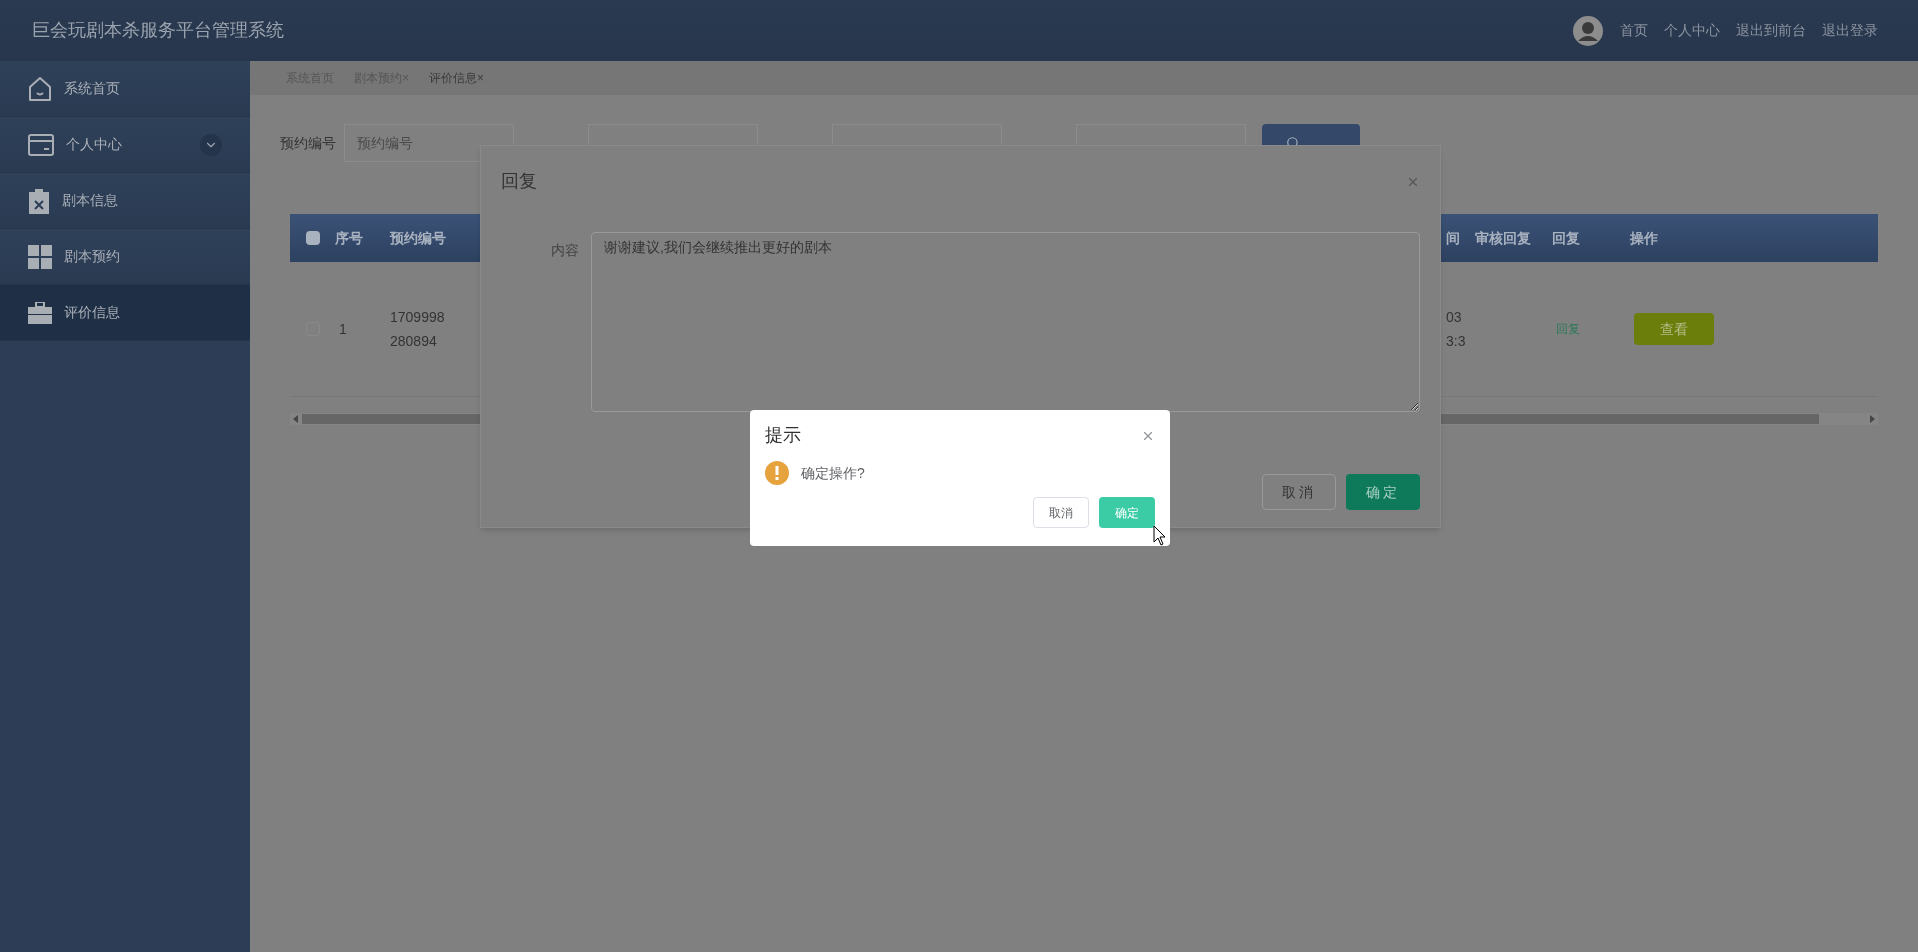  What do you see at coordinates (349, 238) in the screenshot?
I see `column-header: 序号` at bounding box center [349, 238].